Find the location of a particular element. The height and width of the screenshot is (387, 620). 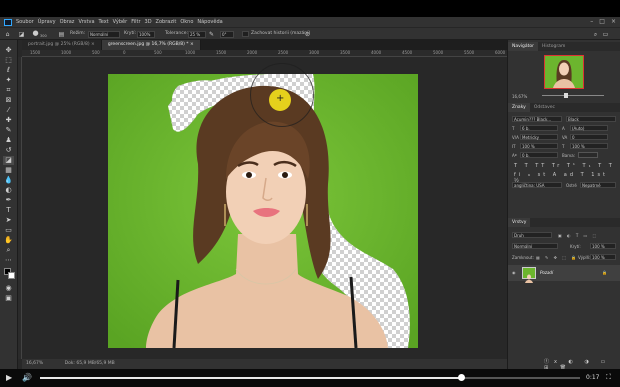

menu-3d: 3D is located at coordinates (148, 22).